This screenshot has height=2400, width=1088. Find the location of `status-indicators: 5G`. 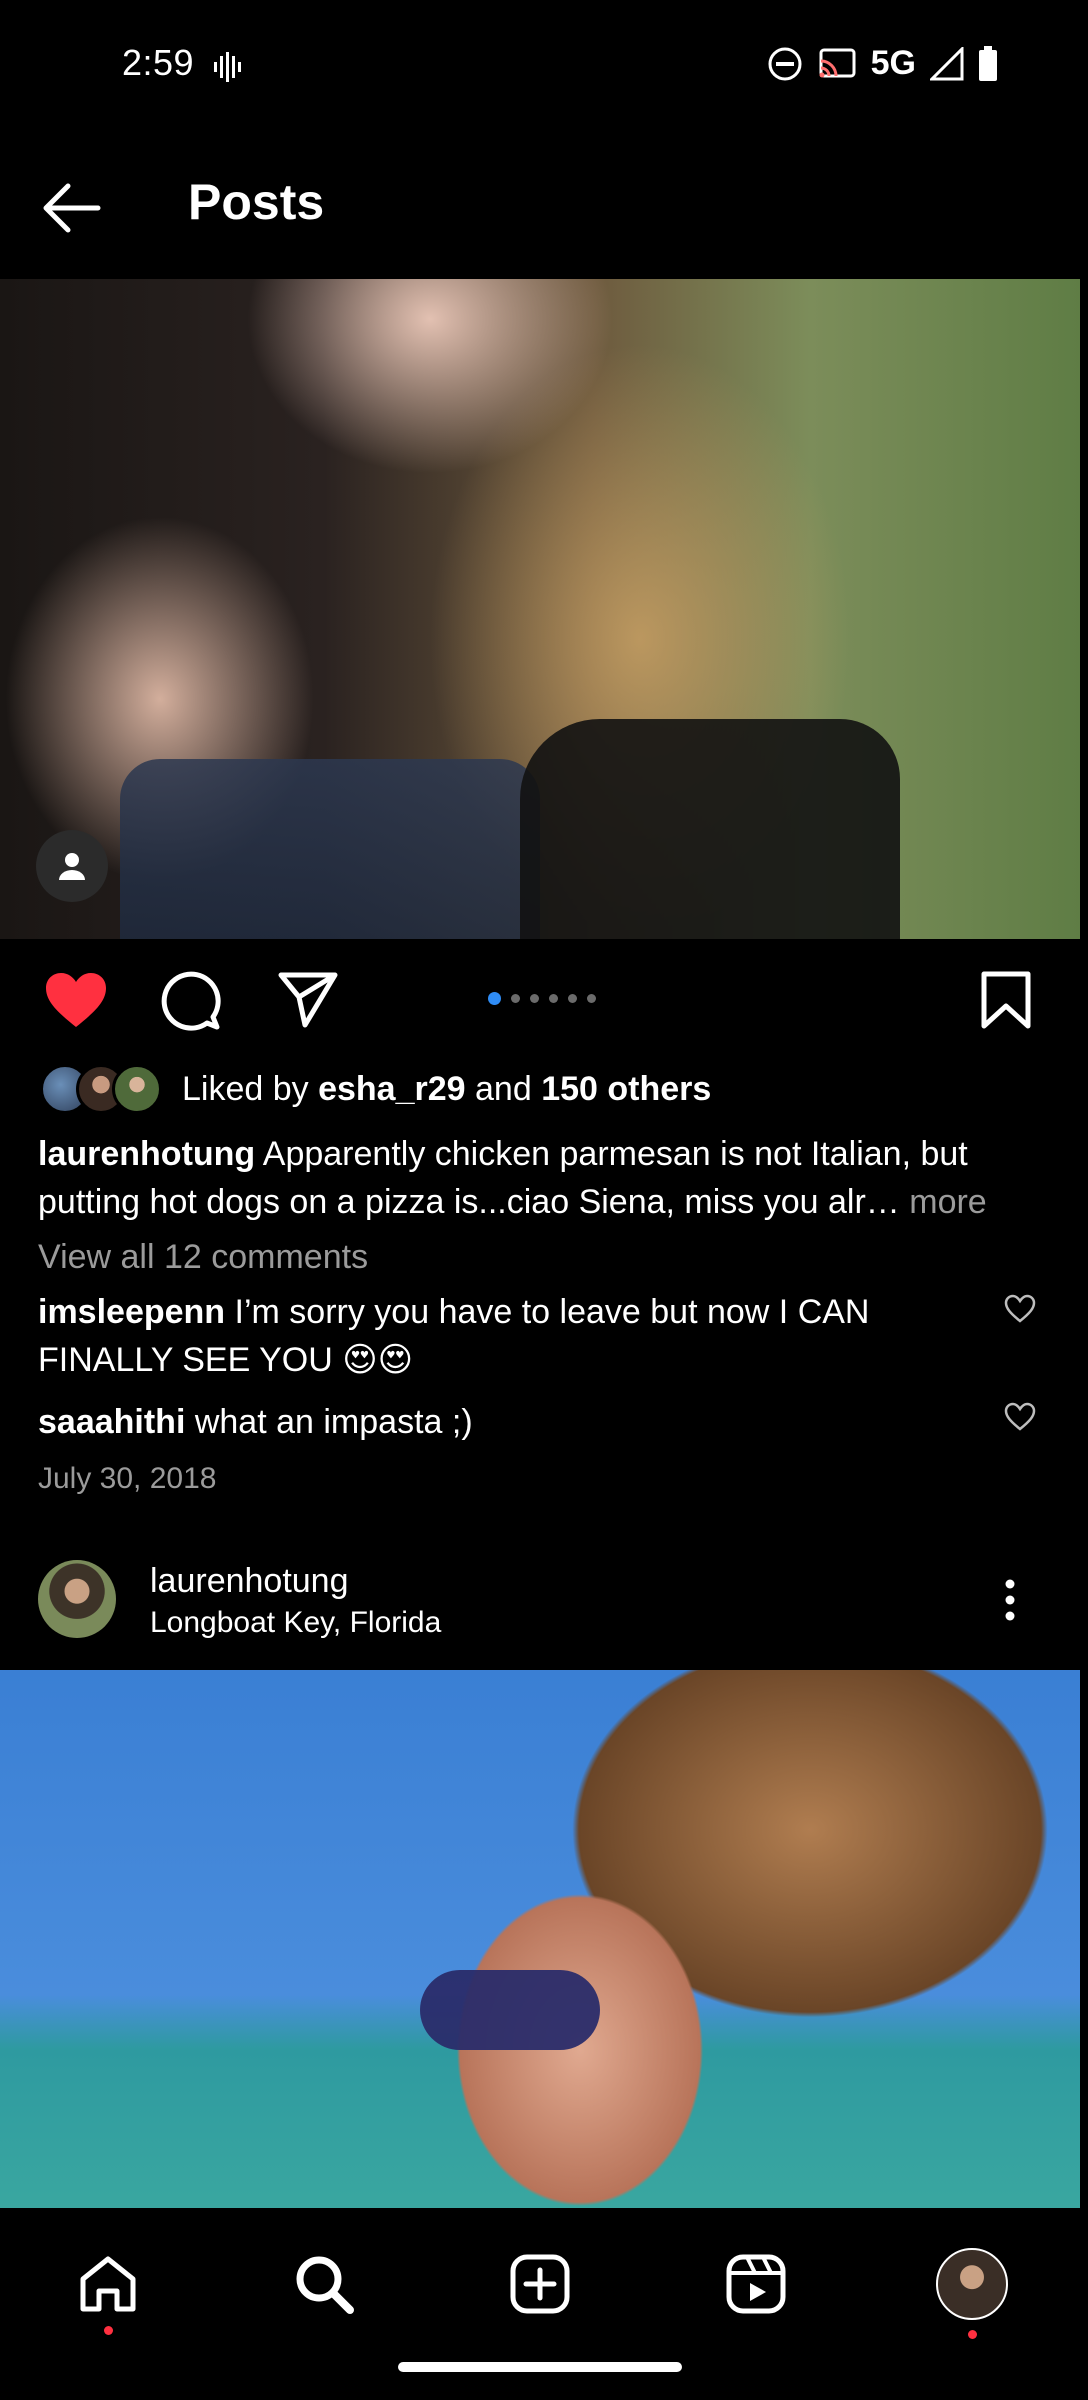

status-indicators: 5G is located at coordinates (882, 63).